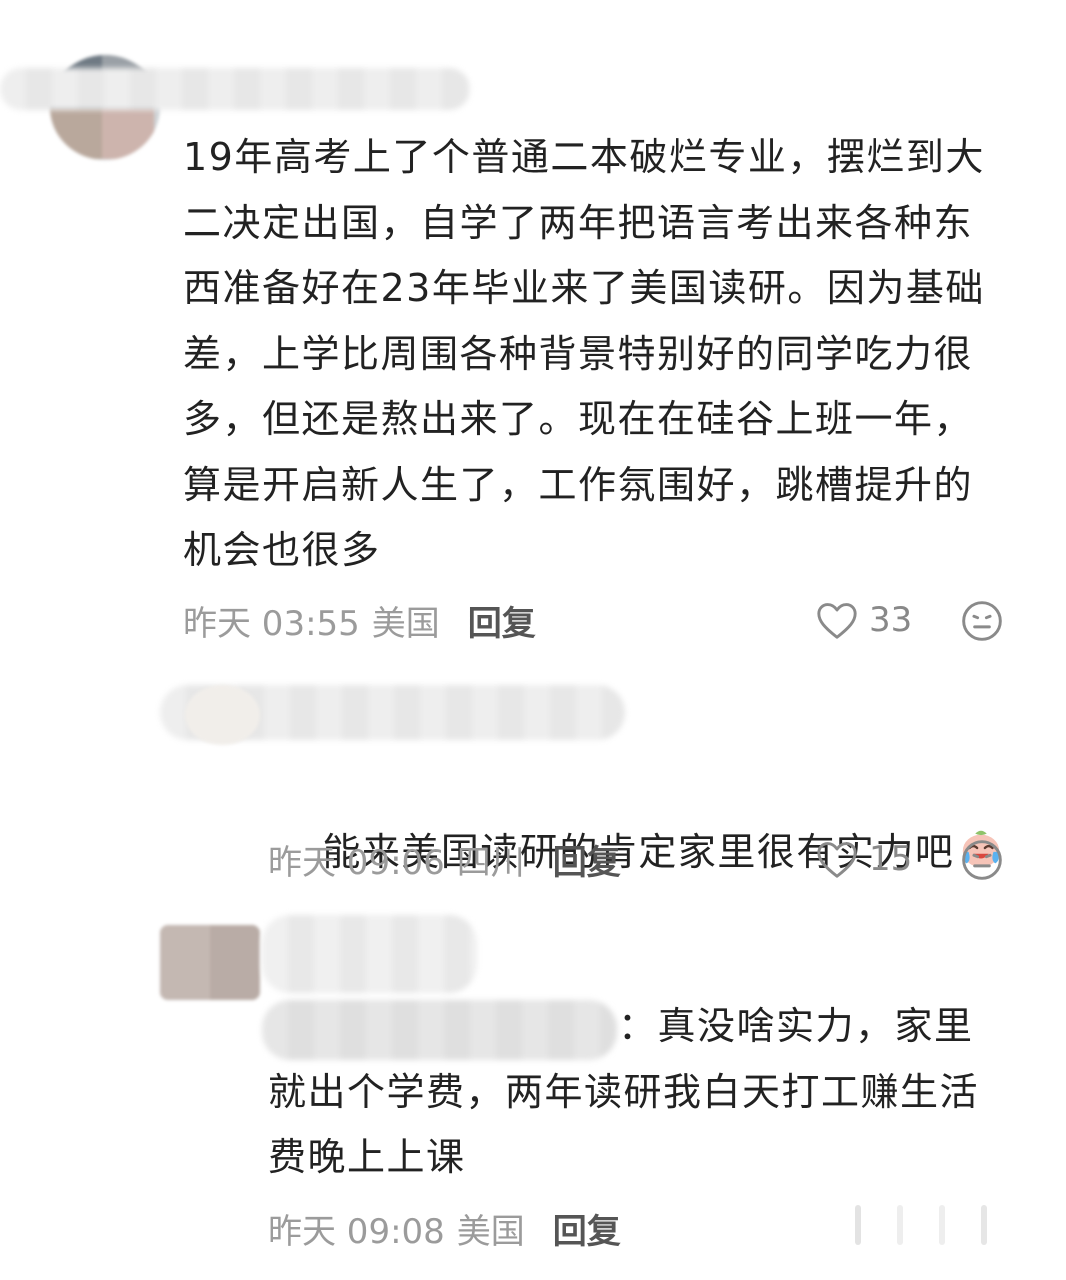  What do you see at coordinates (271, 623) in the screenshot?
I see `comment-time: 昨天 03:55` at bounding box center [271, 623].